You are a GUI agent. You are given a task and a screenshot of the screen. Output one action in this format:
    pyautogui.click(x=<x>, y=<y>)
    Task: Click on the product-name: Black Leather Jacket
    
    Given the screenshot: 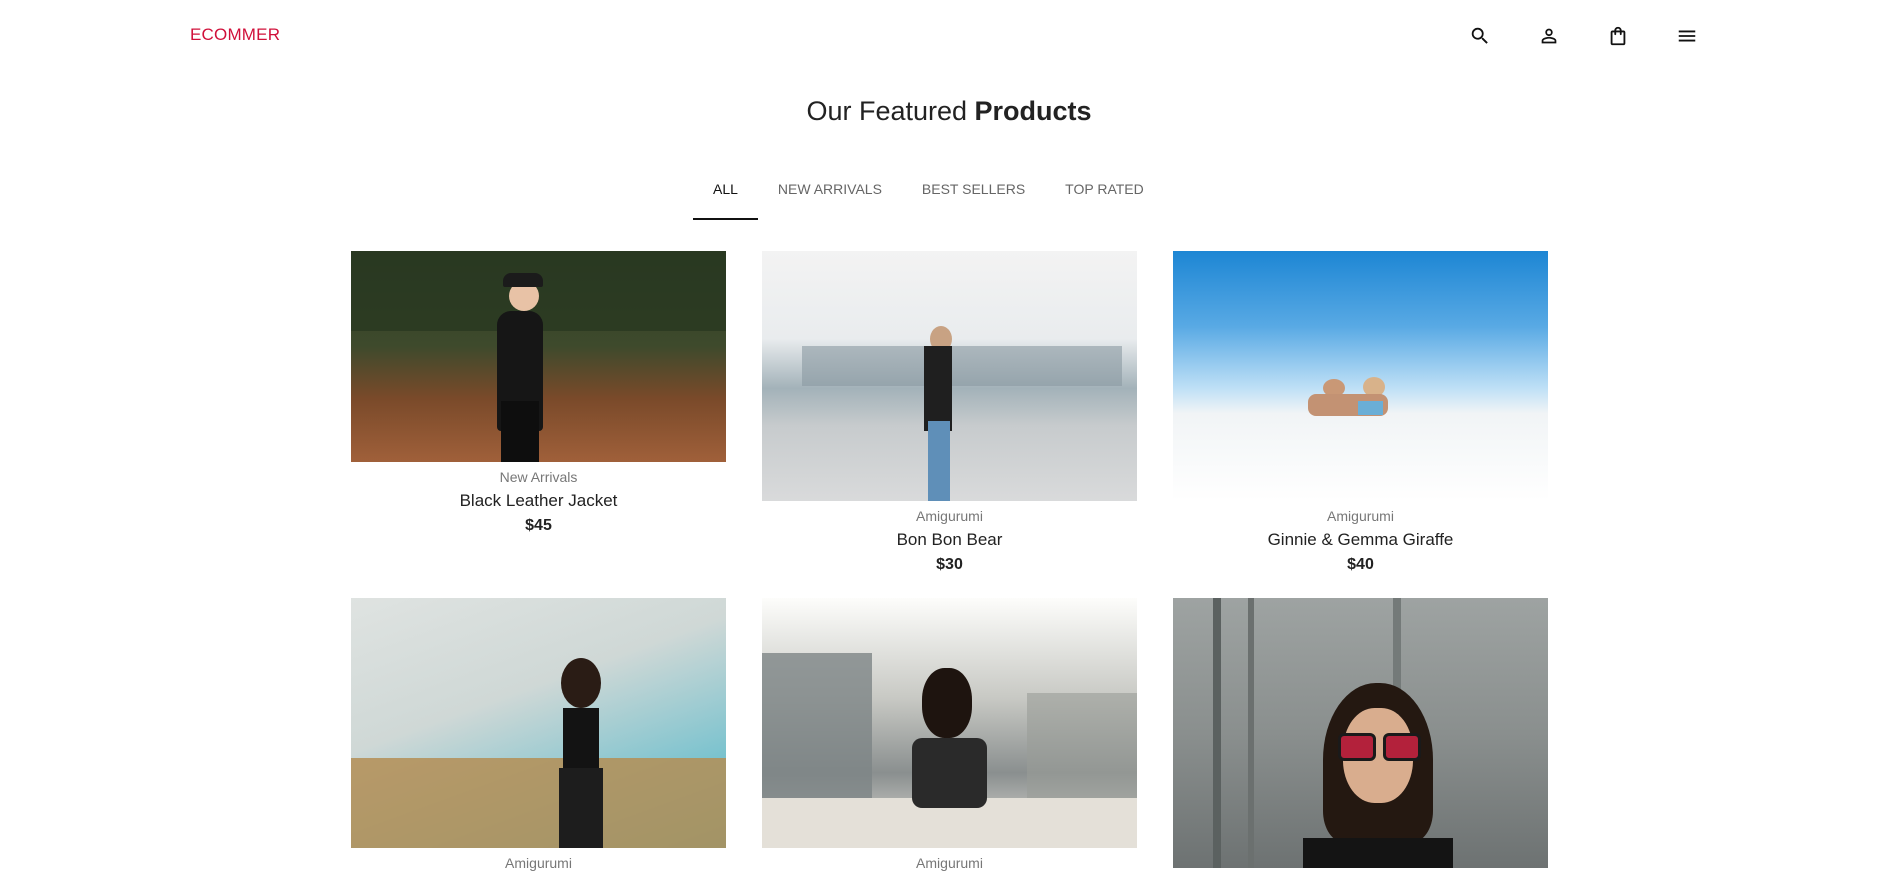 What is the action you would take?
    pyautogui.click(x=538, y=501)
    